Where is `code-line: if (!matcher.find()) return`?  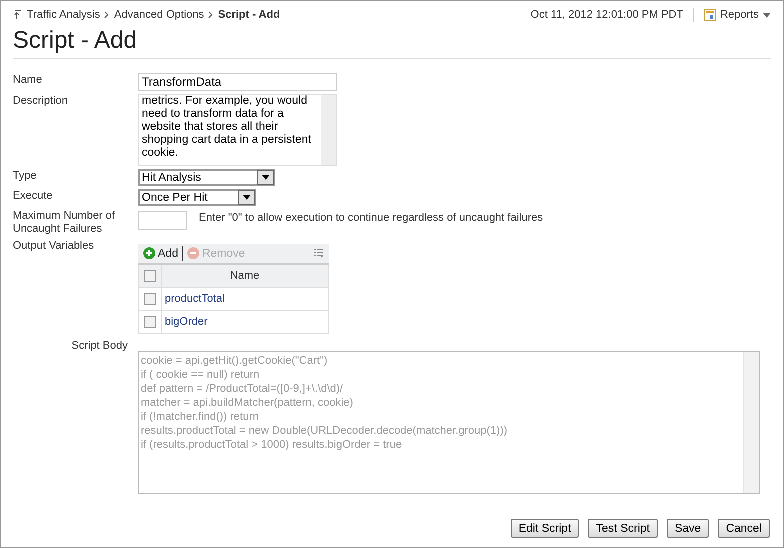
code-line: if (!matcher.find()) return is located at coordinates (200, 417).